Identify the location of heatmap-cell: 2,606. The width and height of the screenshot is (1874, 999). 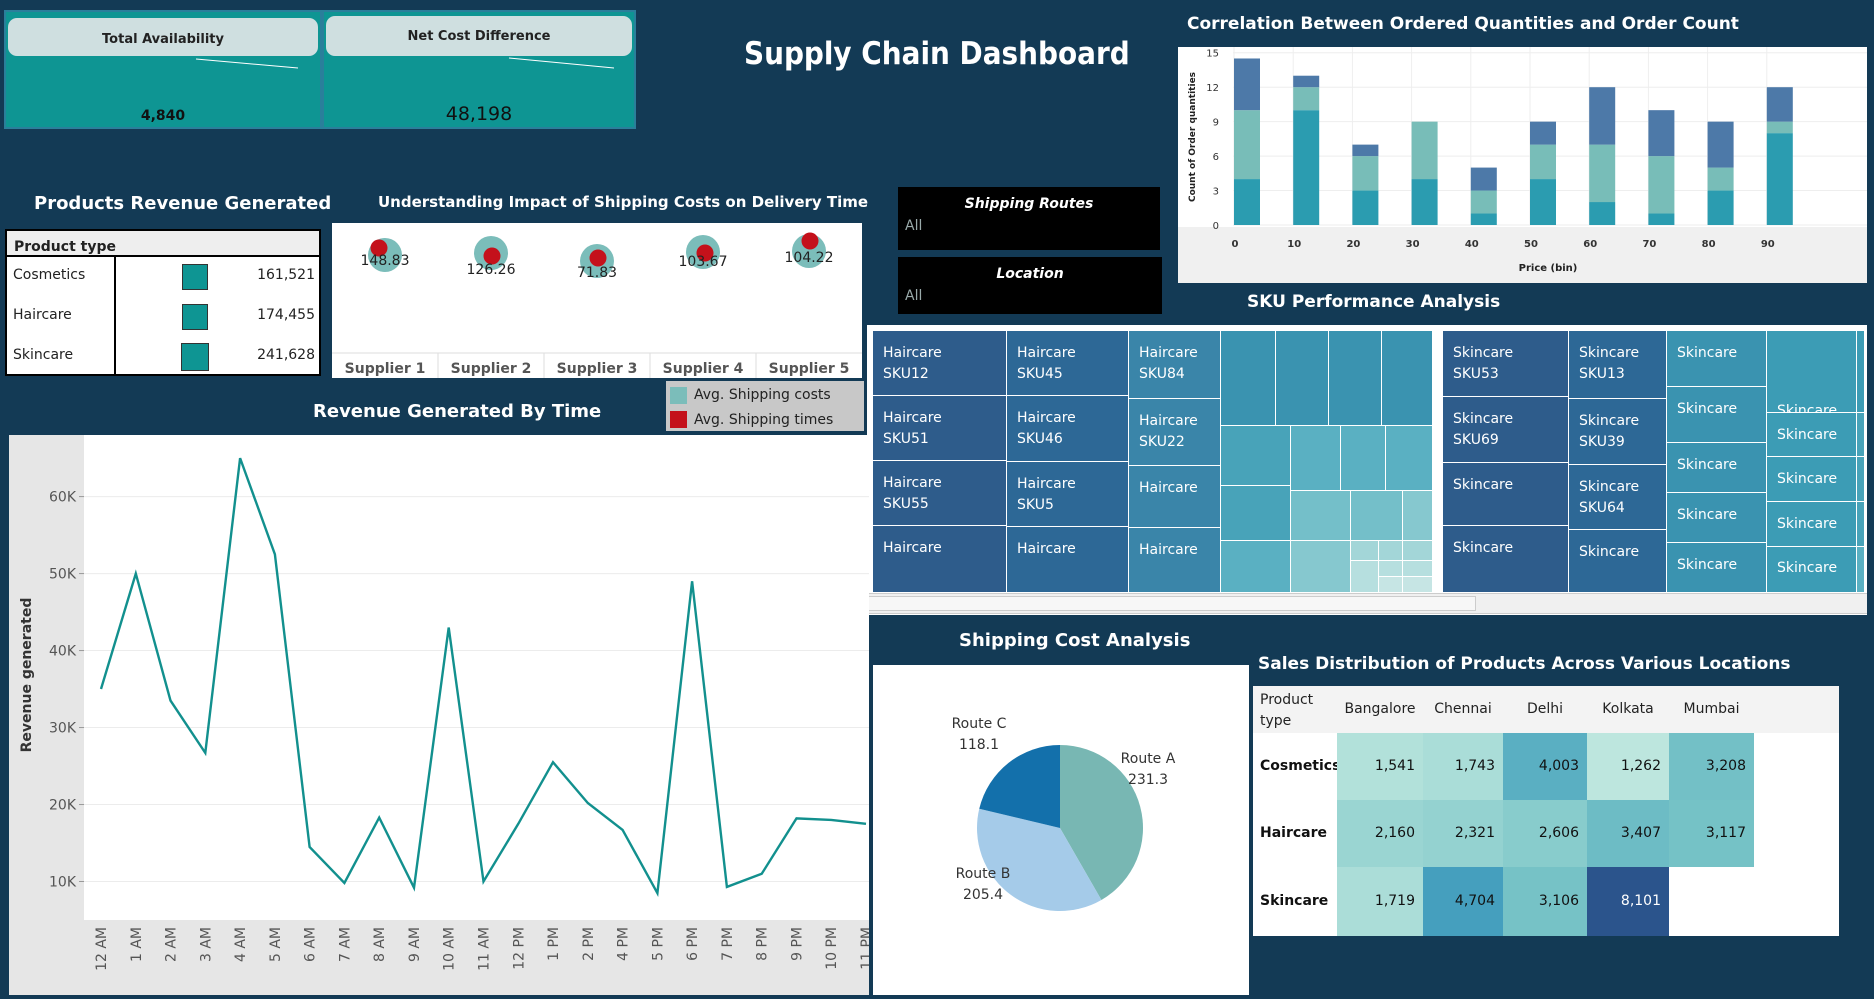
(1545, 833).